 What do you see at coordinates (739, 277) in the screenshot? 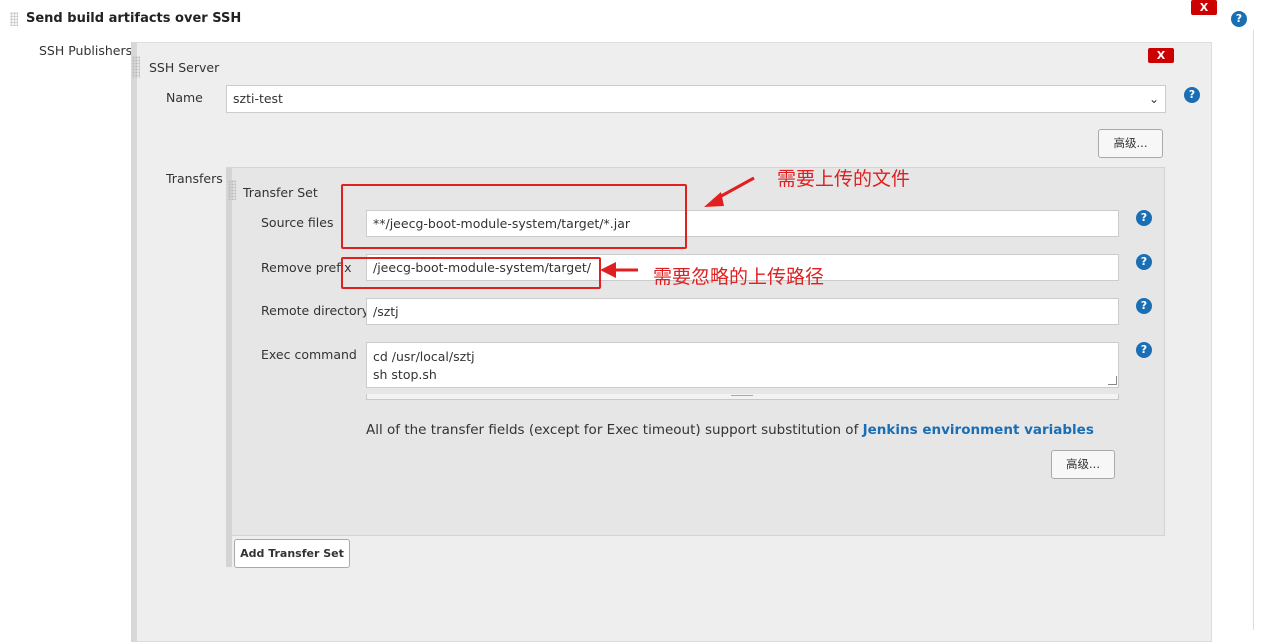
I see `annotation-ignore-path: 需要忽略的上传路径` at bounding box center [739, 277].